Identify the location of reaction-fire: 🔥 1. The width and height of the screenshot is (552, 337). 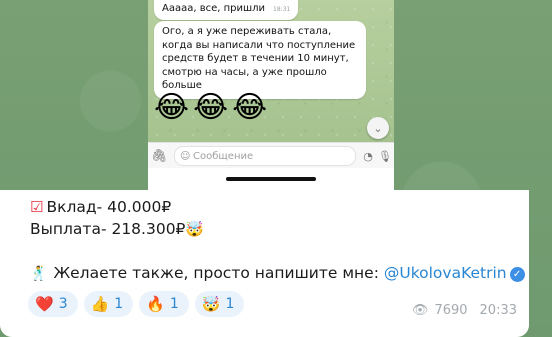
(164, 304).